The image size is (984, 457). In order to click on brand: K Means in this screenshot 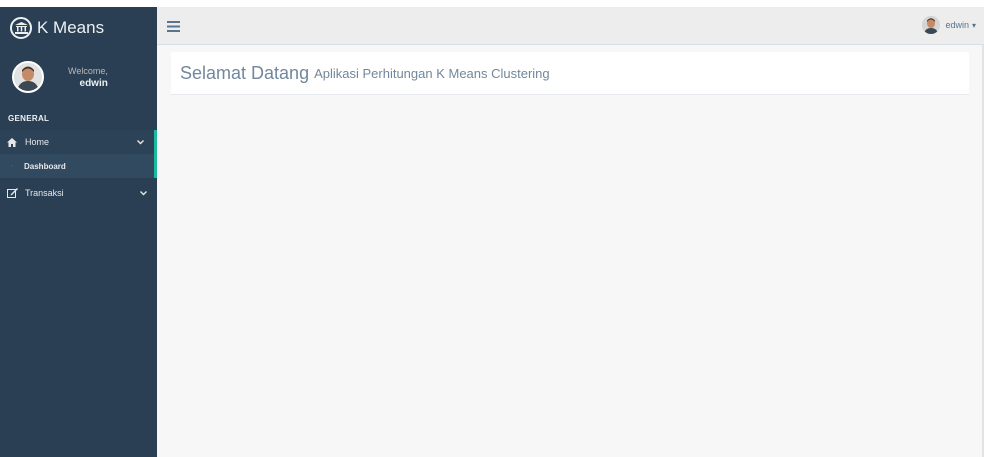, I will do `click(78, 27)`.